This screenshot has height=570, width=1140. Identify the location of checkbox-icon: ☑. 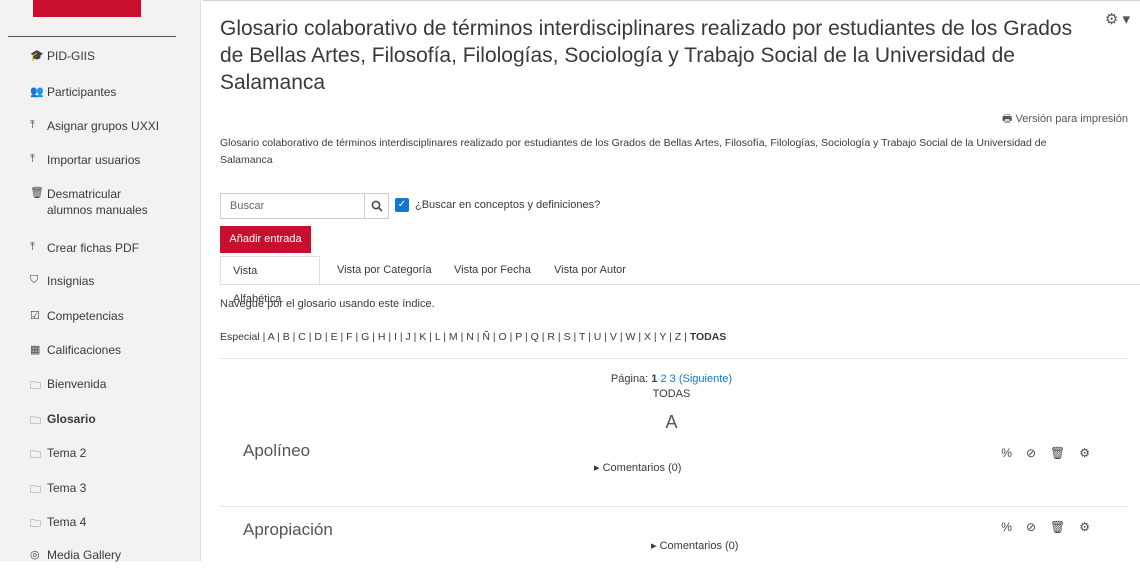
(35, 316).